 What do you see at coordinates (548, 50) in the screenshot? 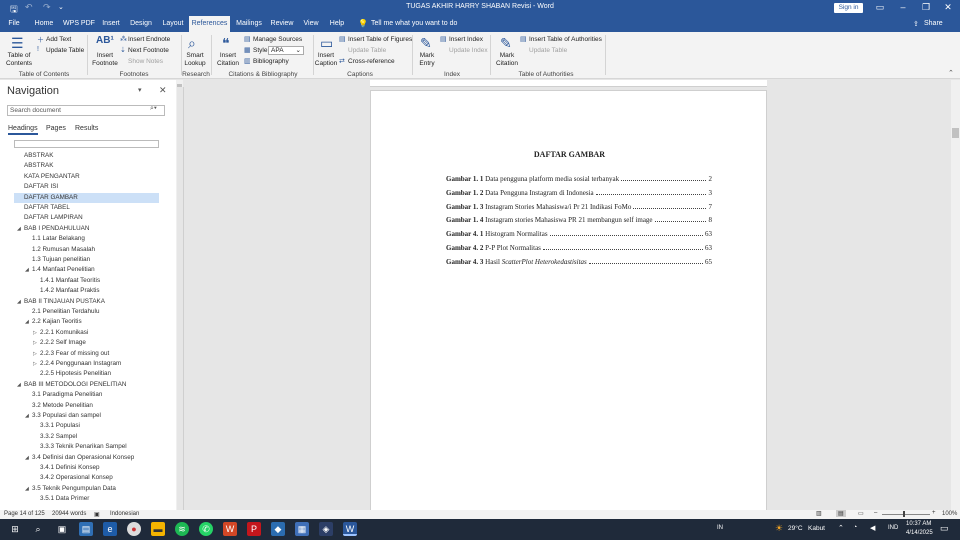
I see `update-table-authorities-button: Update Table` at bounding box center [548, 50].